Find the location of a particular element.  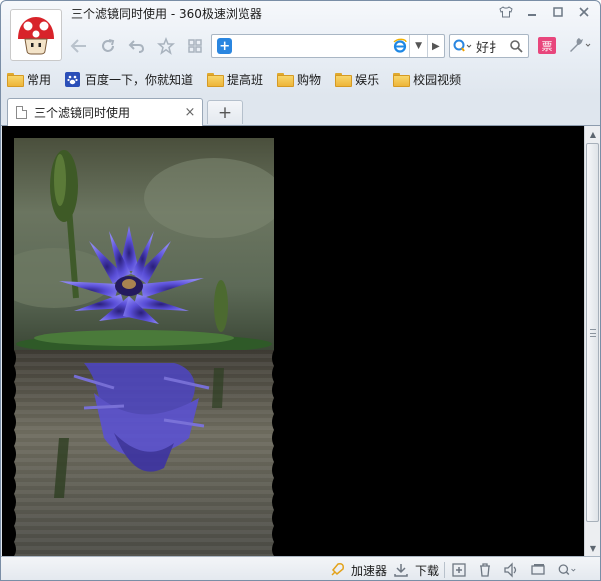

address-bar: + ▼ ▶ is located at coordinates (328, 46).